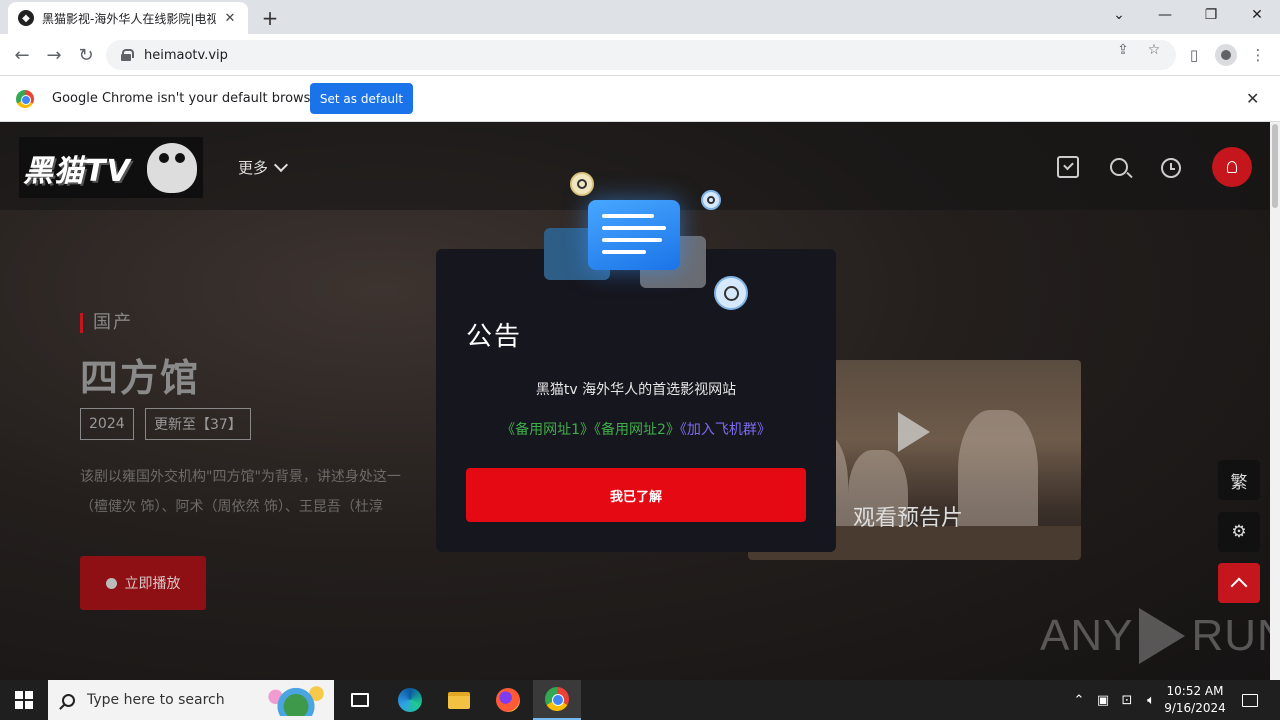  I want to click on modal-links: 《备用网址1》《备用网址2》《加入飞机群》, so click(636, 429).